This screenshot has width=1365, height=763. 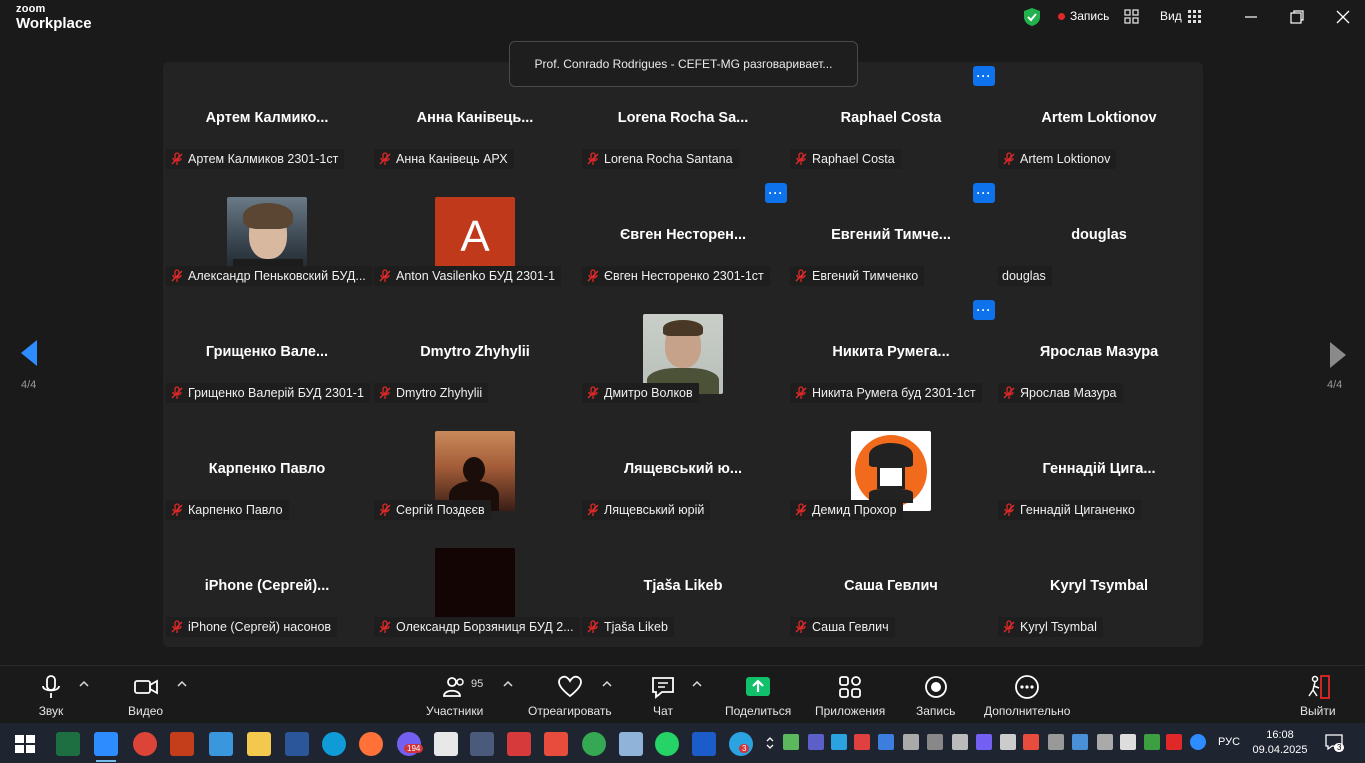 I want to click on leave-button: Выйти, so click(x=1318, y=696).